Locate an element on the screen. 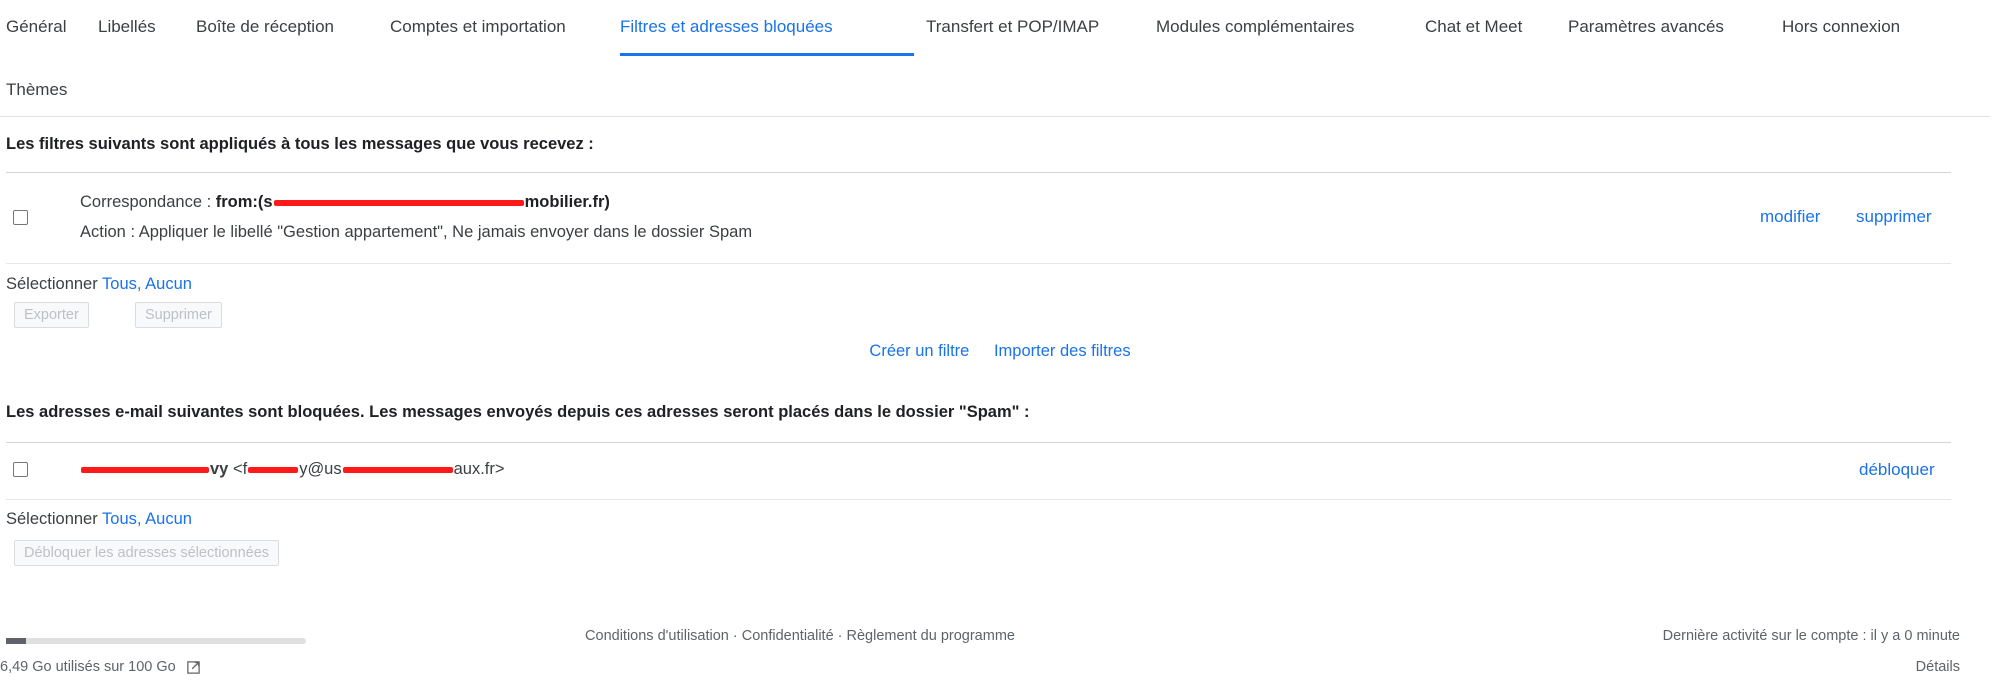 This screenshot has width=2000, height=684. storage-usage: 6,49 Go utilisés sur 100 Go is located at coordinates (100, 667).